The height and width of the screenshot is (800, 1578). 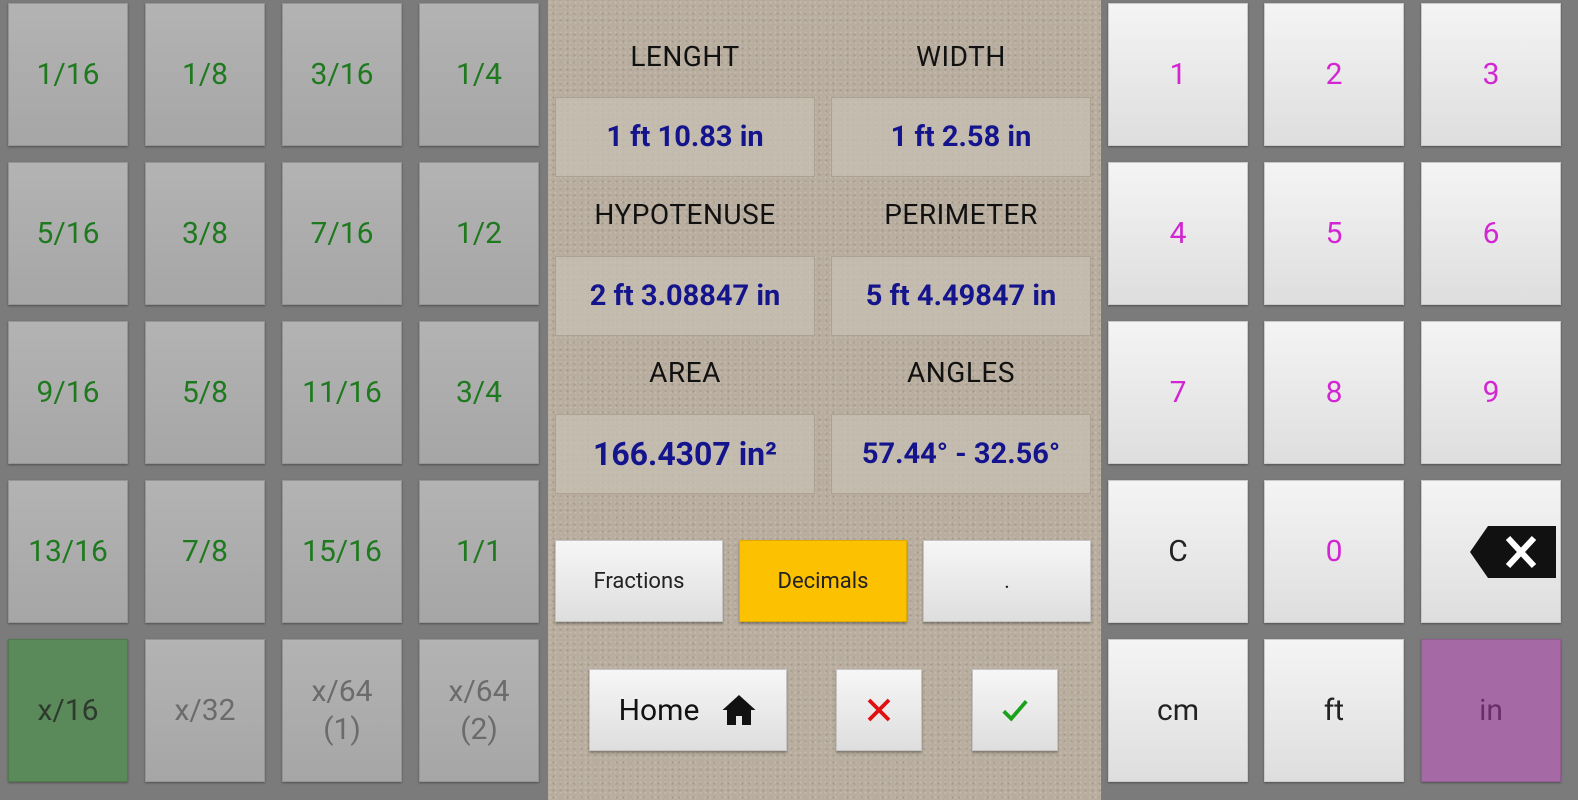 What do you see at coordinates (1178, 551) in the screenshot?
I see `clear-key: C` at bounding box center [1178, 551].